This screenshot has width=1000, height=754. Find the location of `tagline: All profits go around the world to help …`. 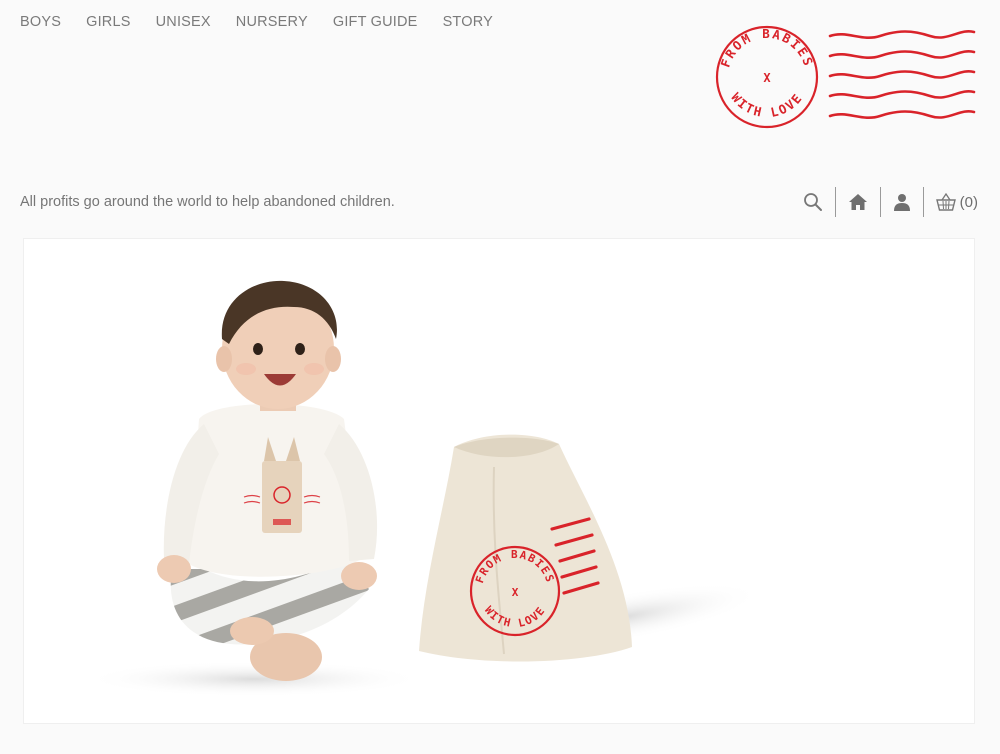

tagline: All profits go around the world to help … is located at coordinates (207, 202).